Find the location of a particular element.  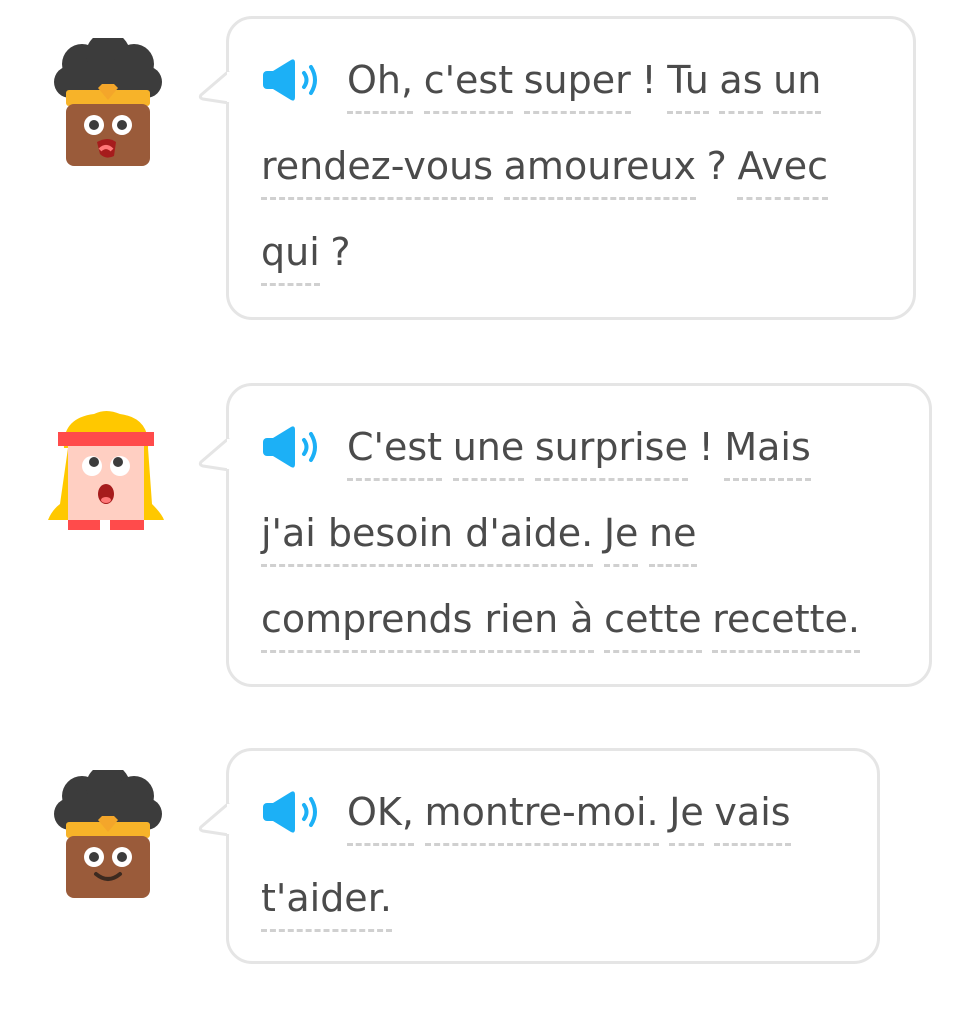

word-token: cette is located at coordinates (653, 623).